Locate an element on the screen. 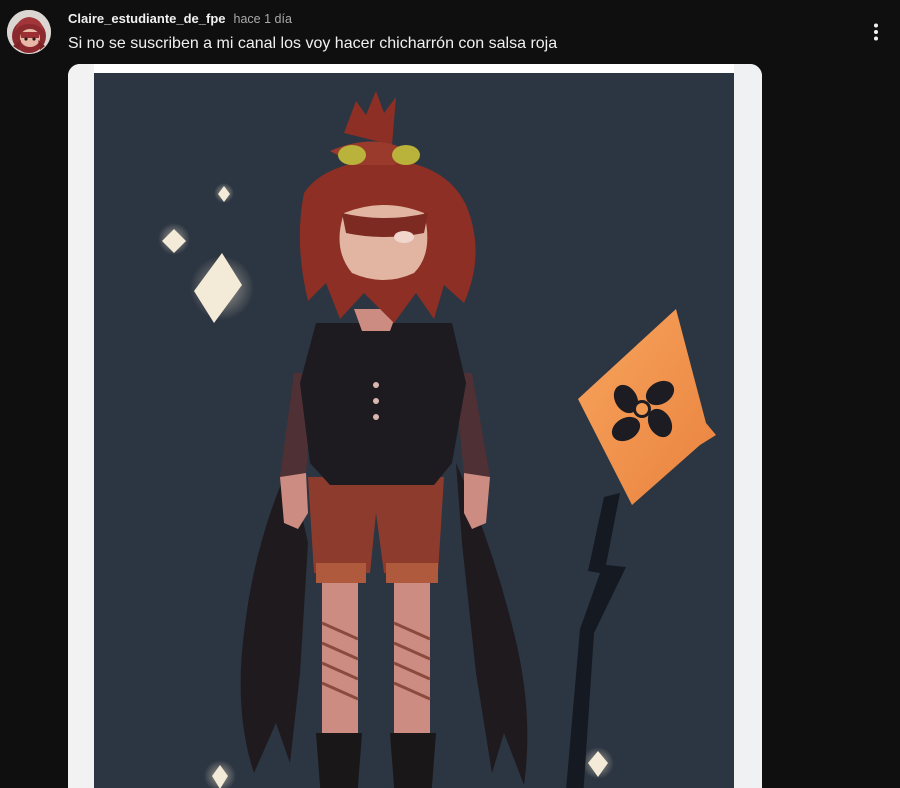 Image resolution: width=900 pixels, height=788 pixels. channel-avatar is located at coordinates (29, 32).